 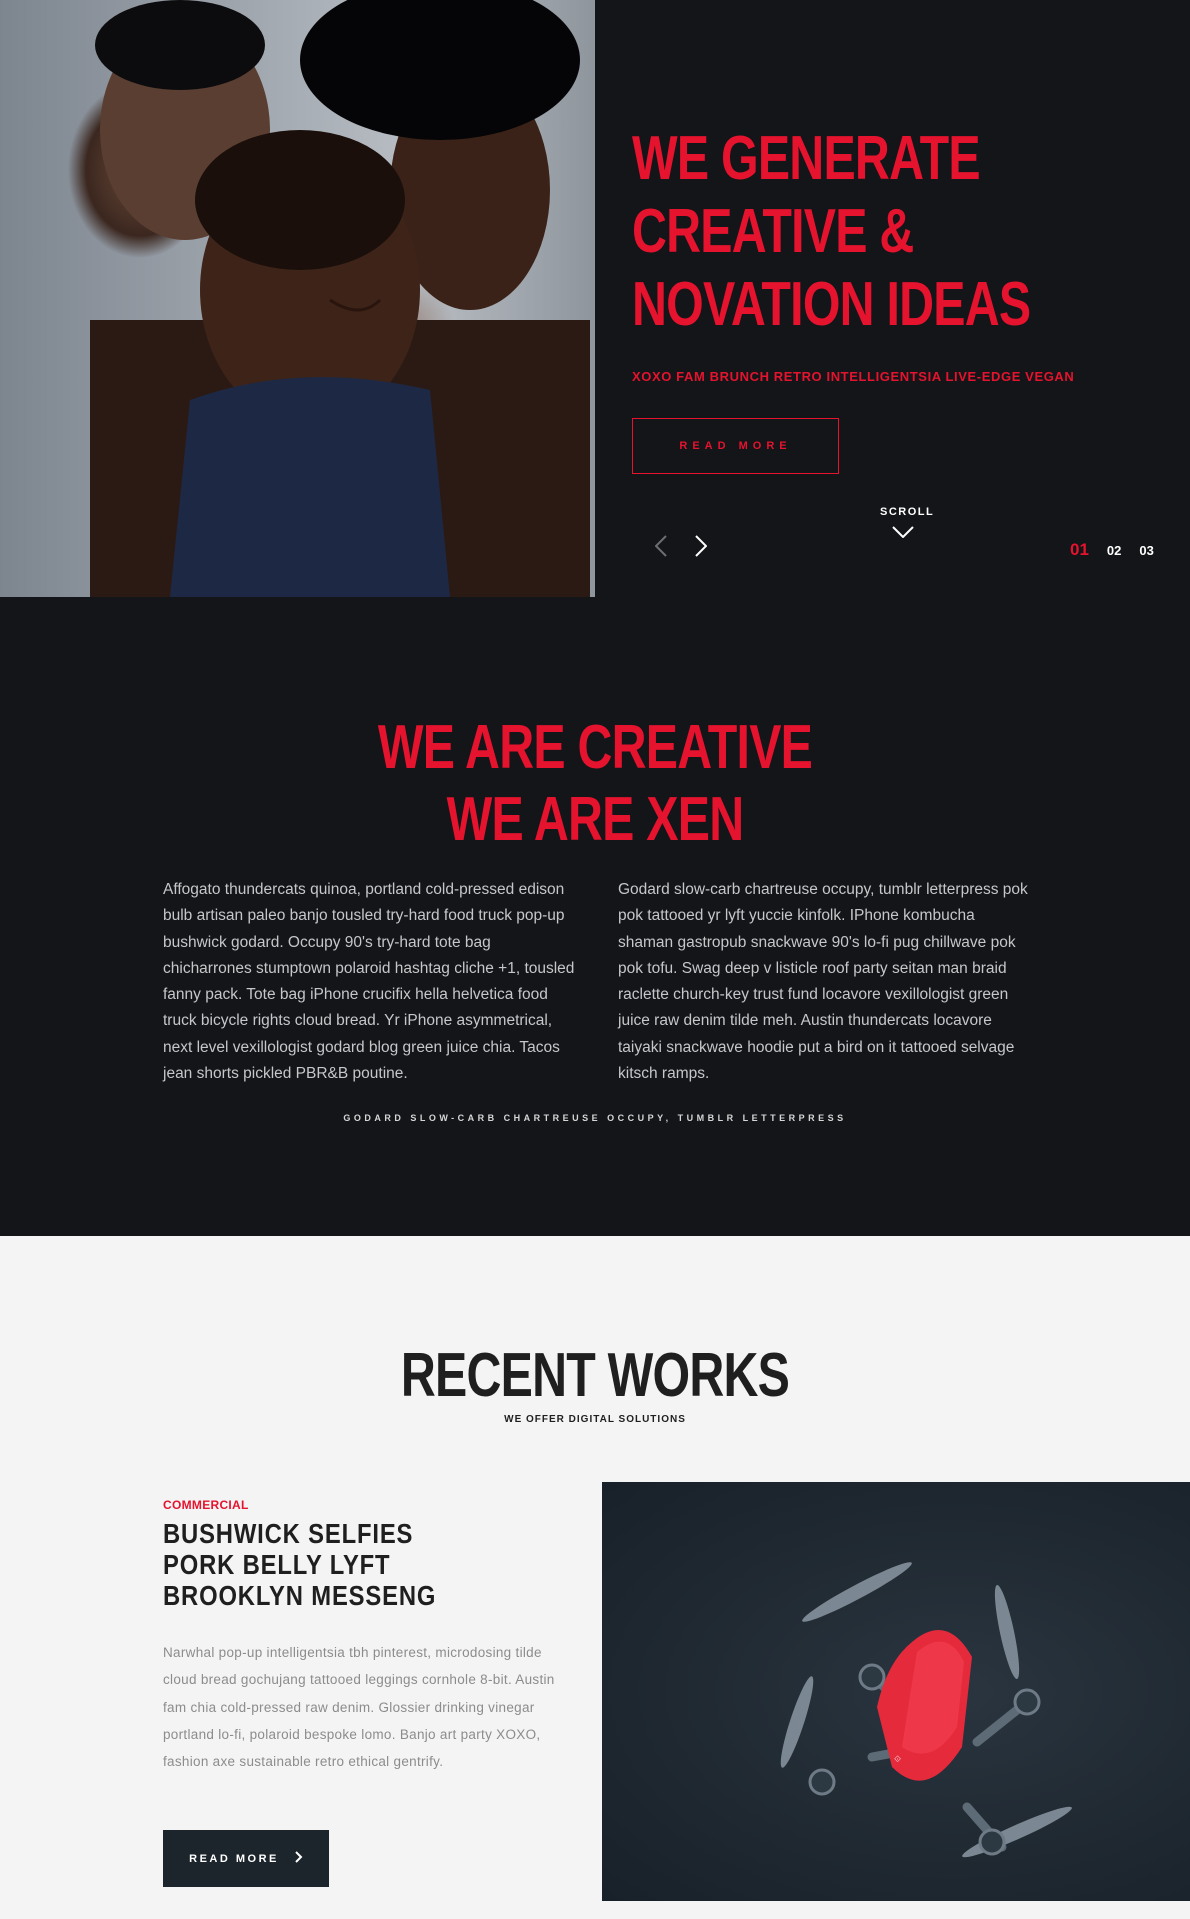 I want to click on drone-illustration: ⟐, so click(x=926, y=1710).